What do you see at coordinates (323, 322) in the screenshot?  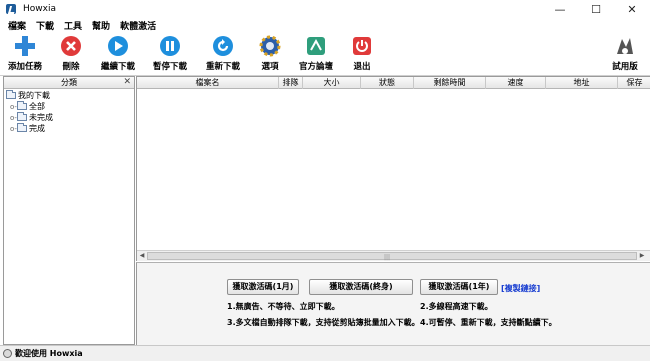 I see `feature-note: 3.多文檔自動排隊下載，支持從剪貼簿批量加入下載。` at bounding box center [323, 322].